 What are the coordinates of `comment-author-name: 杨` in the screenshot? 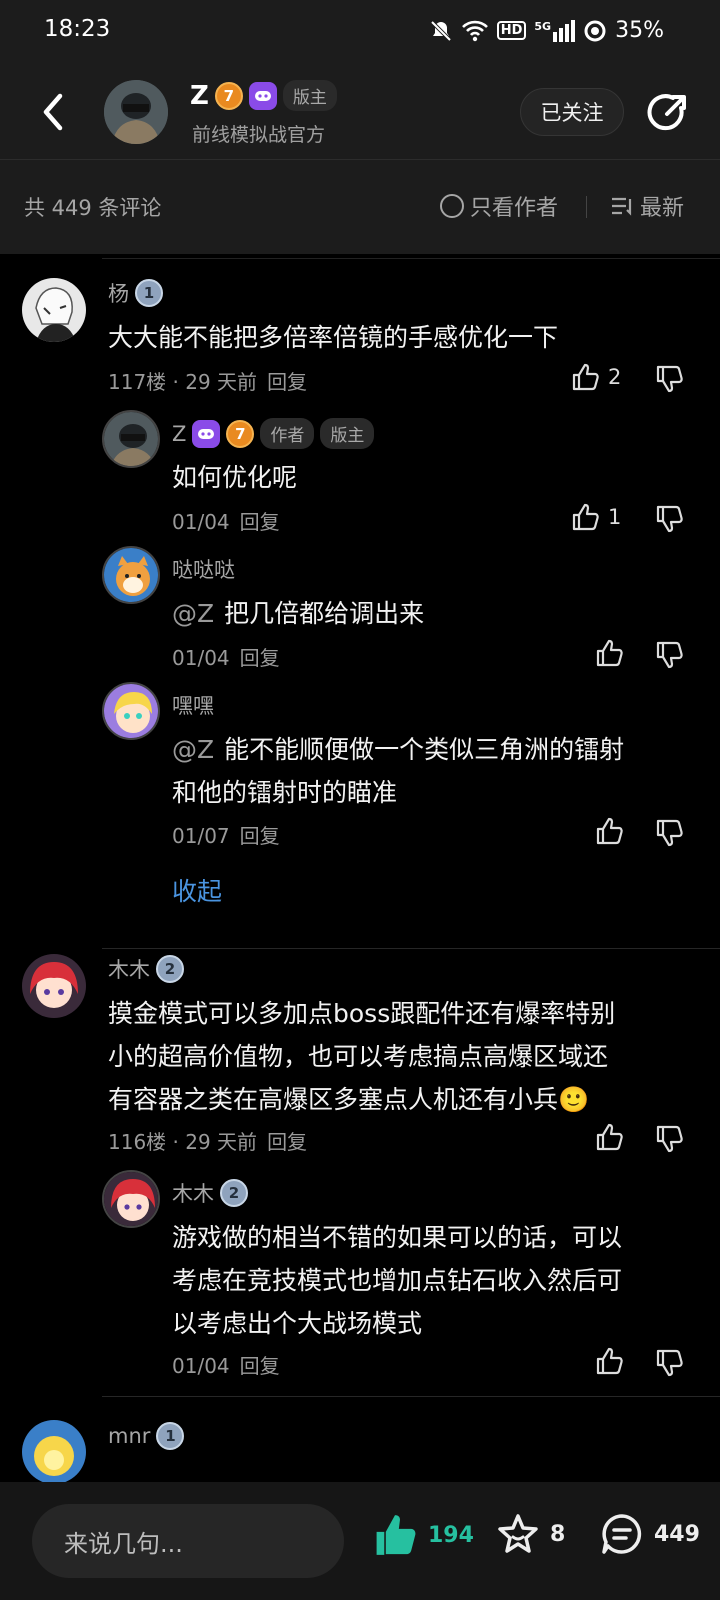 It's located at (118, 293).